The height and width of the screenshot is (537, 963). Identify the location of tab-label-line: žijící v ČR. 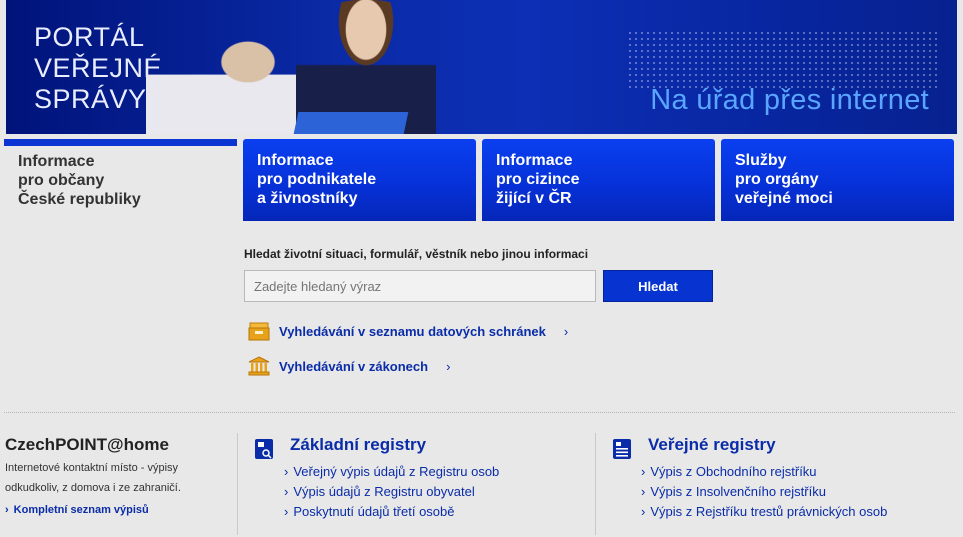
(534, 198).